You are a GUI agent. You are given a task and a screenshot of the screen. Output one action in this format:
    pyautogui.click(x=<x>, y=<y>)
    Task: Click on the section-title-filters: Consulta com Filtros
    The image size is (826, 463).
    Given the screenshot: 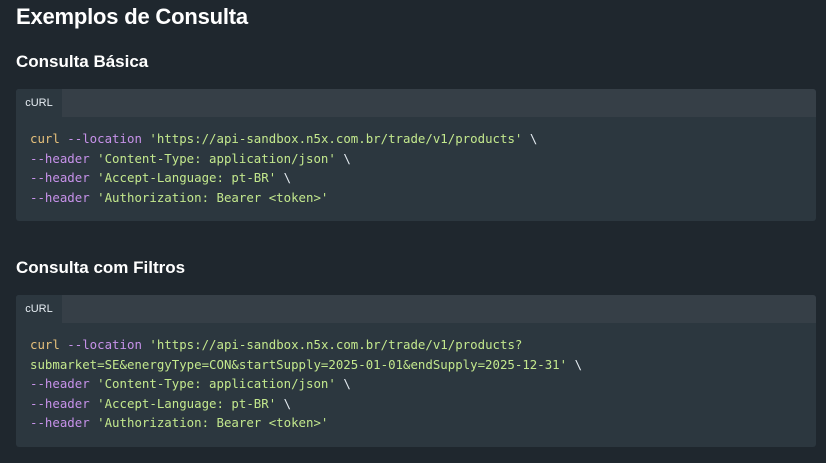 What is the action you would take?
    pyautogui.click(x=101, y=267)
    